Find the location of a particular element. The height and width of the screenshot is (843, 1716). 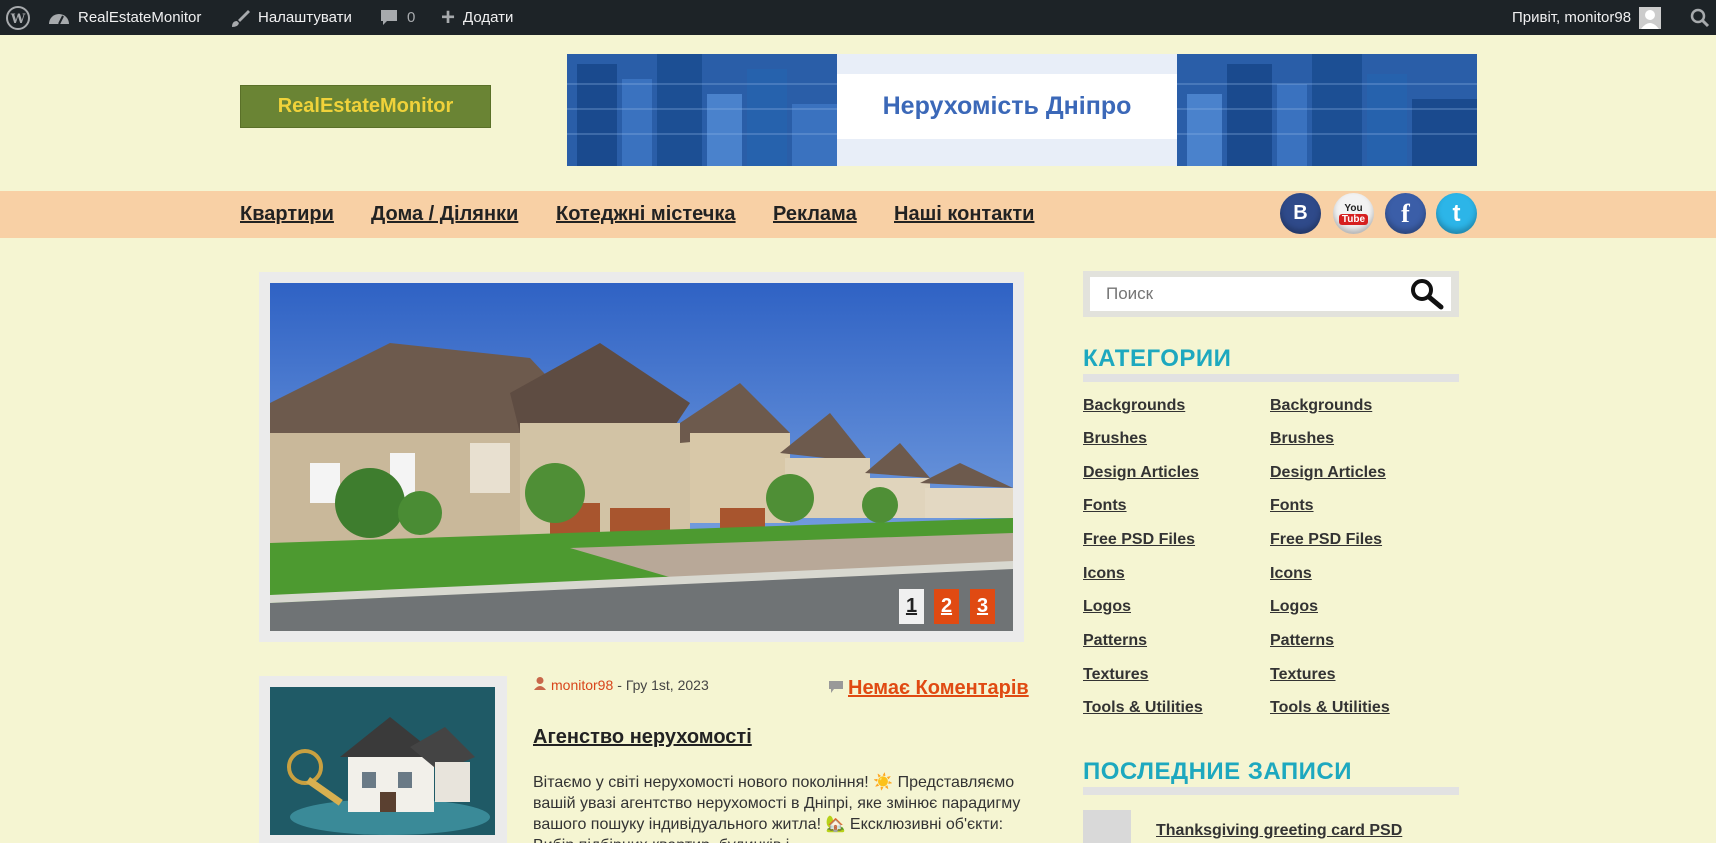

youtube-label: You is located at coordinates (1353, 208).